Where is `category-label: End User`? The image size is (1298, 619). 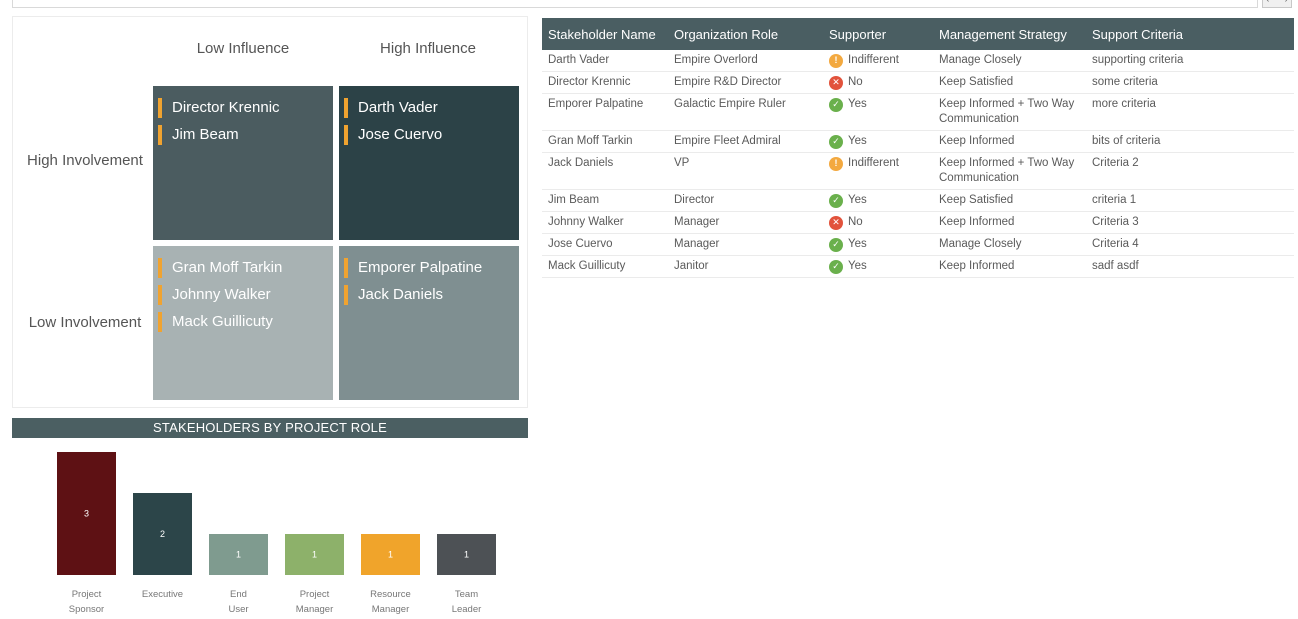
category-label: End User is located at coordinates (238, 602).